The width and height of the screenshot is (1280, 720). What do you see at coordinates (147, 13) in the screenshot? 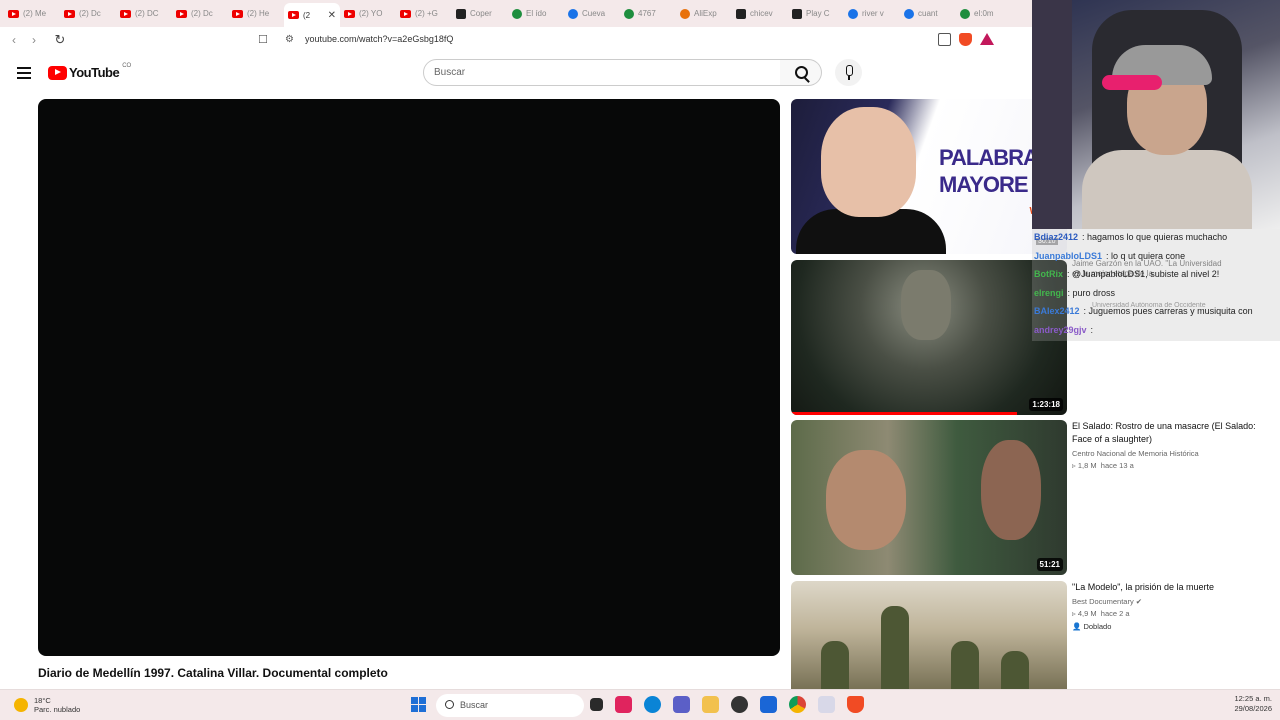
I see `tab-label: (2) DC` at bounding box center [147, 13].